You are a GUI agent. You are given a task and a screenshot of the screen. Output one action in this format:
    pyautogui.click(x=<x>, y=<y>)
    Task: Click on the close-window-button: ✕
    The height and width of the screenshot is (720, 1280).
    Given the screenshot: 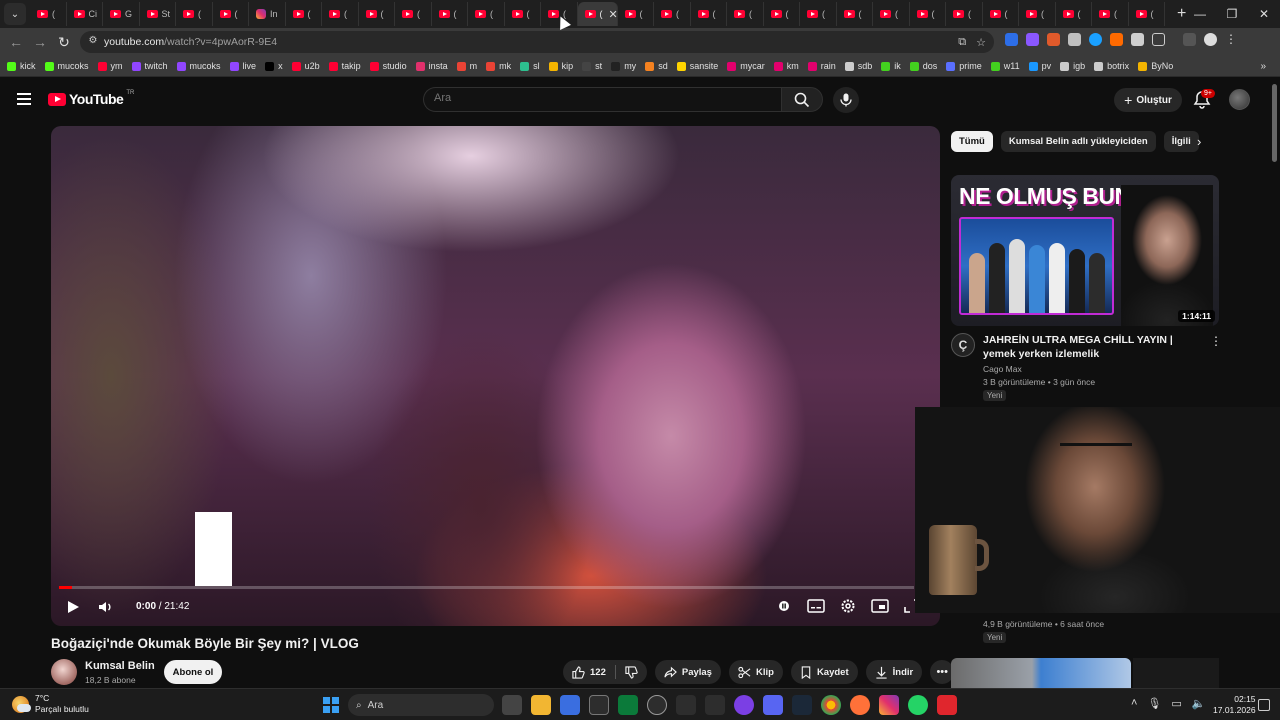 What is the action you would take?
    pyautogui.click(x=1264, y=14)
    